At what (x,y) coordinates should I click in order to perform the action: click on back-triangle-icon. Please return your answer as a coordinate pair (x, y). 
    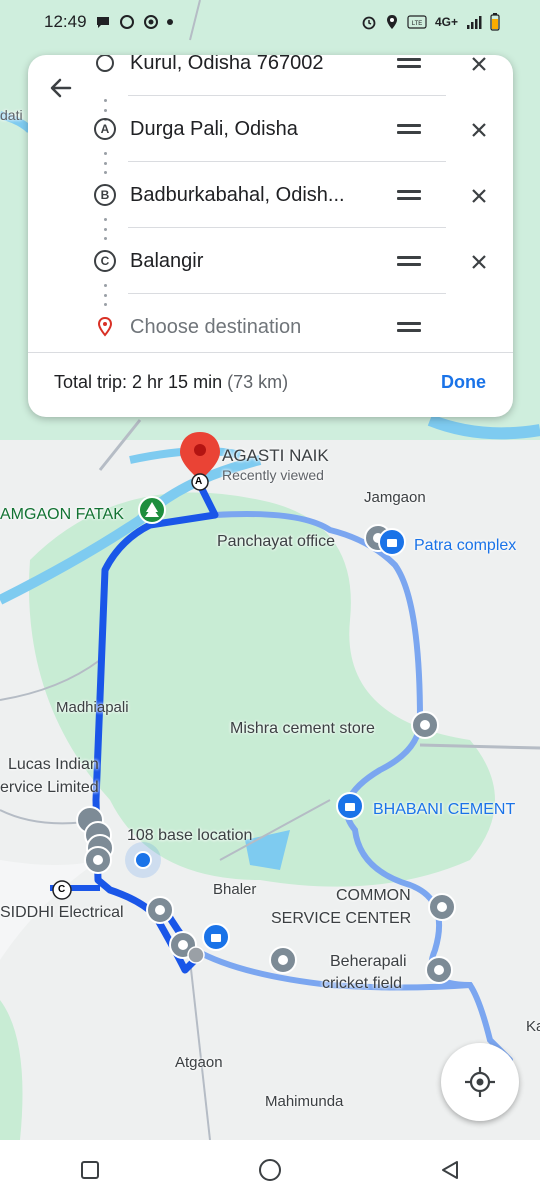
    Looking at the image, I should click on (450, 1170).